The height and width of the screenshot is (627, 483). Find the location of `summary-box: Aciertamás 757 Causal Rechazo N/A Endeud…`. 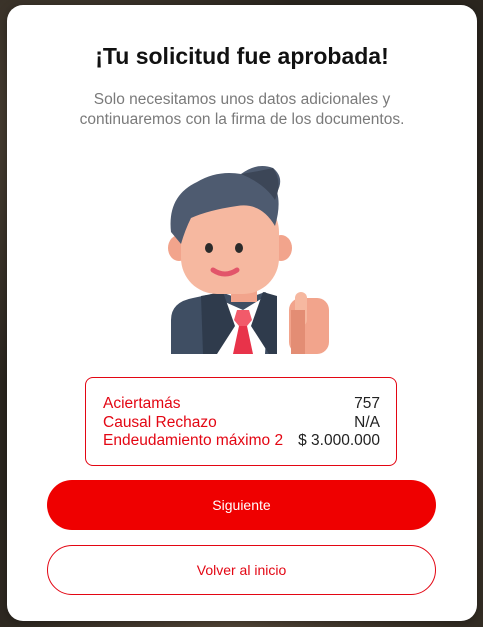

summary-box: Aciertamás 757 Causal Rechazo N/A Endeud… is located at coordinates (241, 421).